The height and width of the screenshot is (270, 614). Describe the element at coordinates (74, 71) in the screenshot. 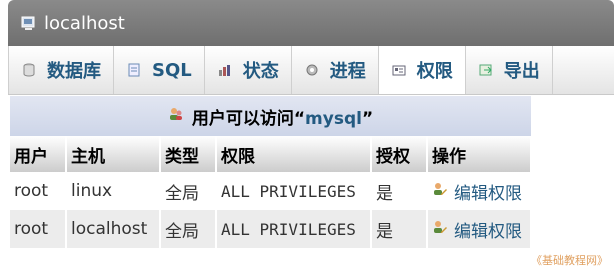

I see `tab-label: 数据库` at that location.